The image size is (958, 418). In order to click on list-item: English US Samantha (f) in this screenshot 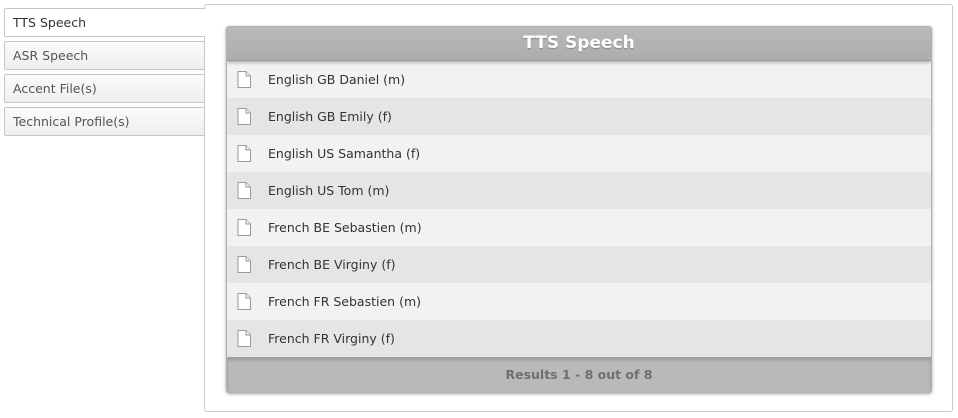, I will do `click(579, 153)`.